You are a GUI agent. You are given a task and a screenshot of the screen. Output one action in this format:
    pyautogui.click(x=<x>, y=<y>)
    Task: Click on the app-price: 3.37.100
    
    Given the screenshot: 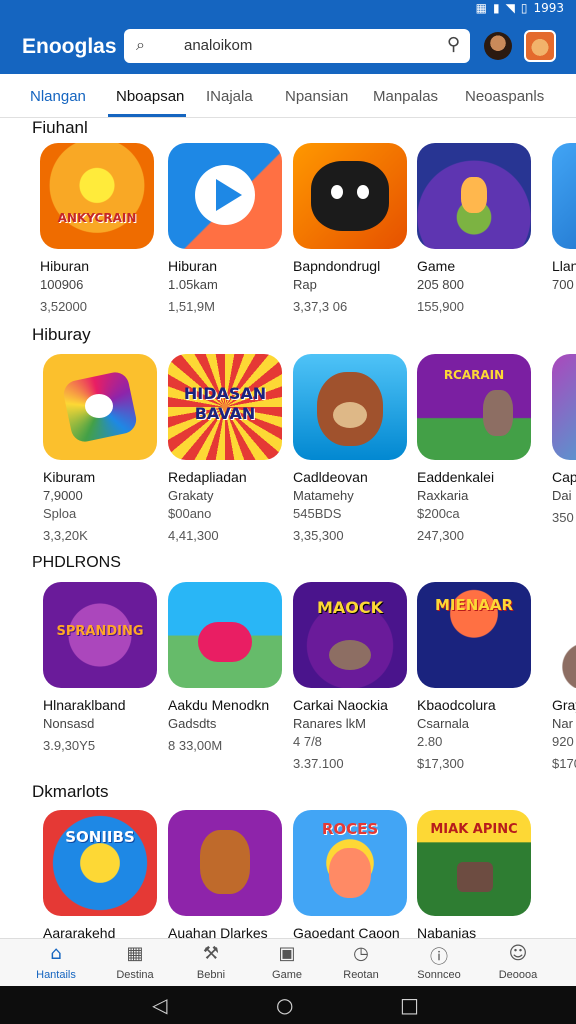 What is the action you would take?
    pyautogui.click(x=318, y=763)
    